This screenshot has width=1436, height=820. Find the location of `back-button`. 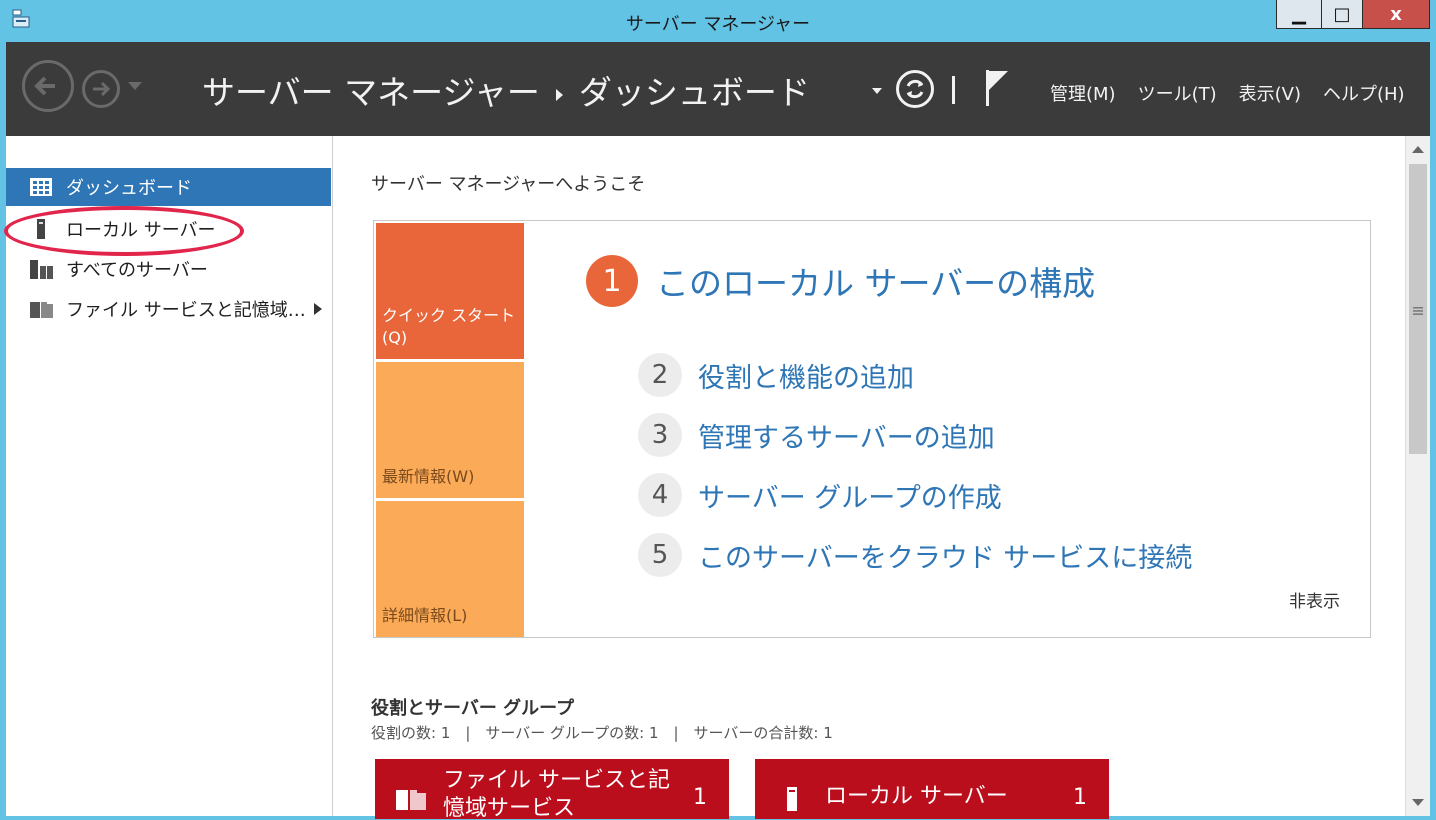

back-button is located at coordinates (48, 86).